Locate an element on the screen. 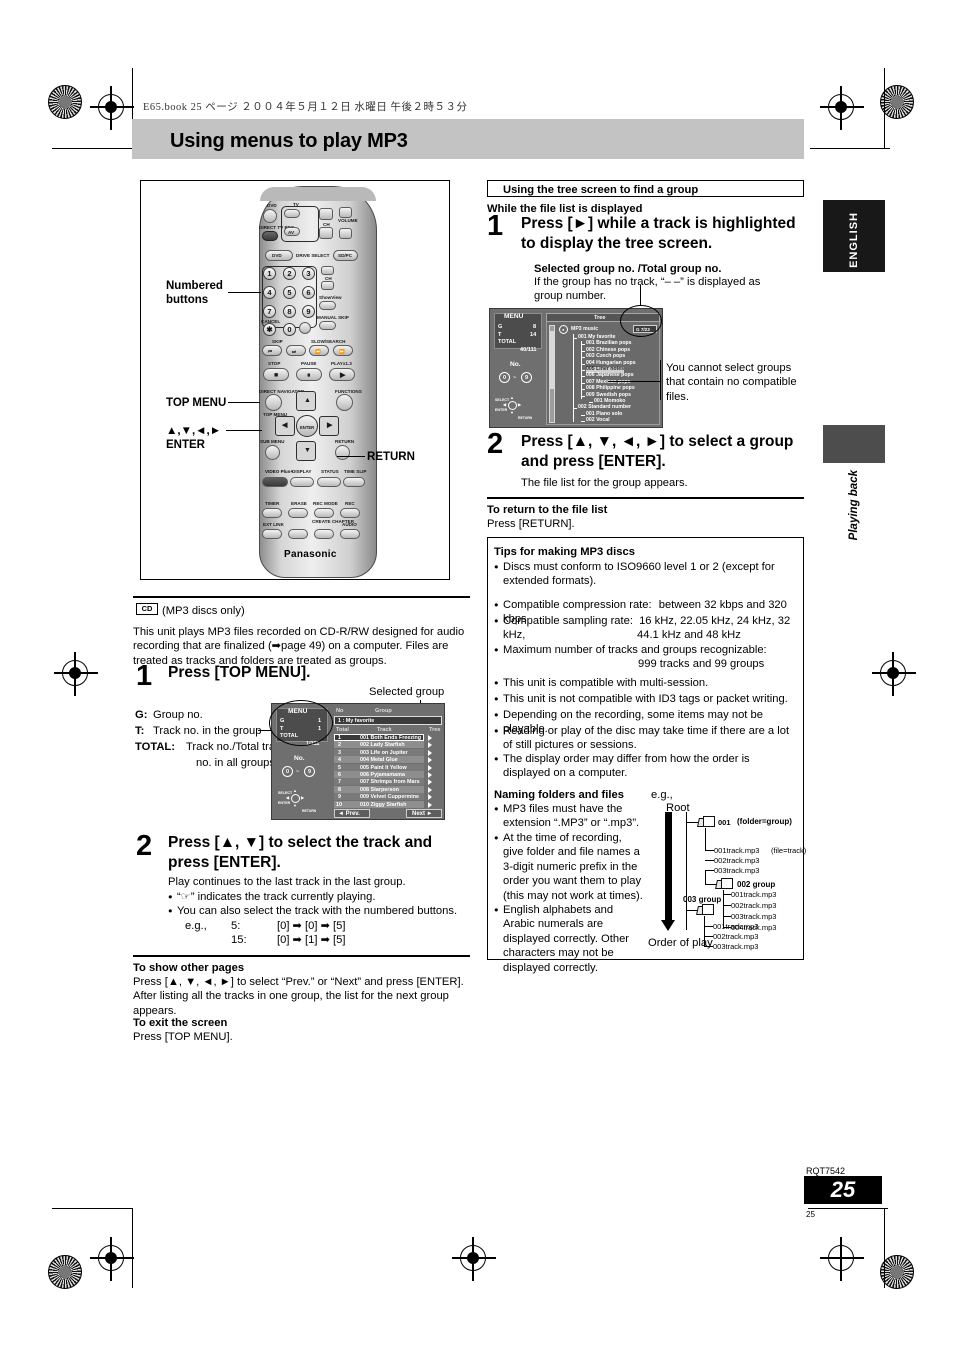  time-slip-button is located at coordinates (354, 482).